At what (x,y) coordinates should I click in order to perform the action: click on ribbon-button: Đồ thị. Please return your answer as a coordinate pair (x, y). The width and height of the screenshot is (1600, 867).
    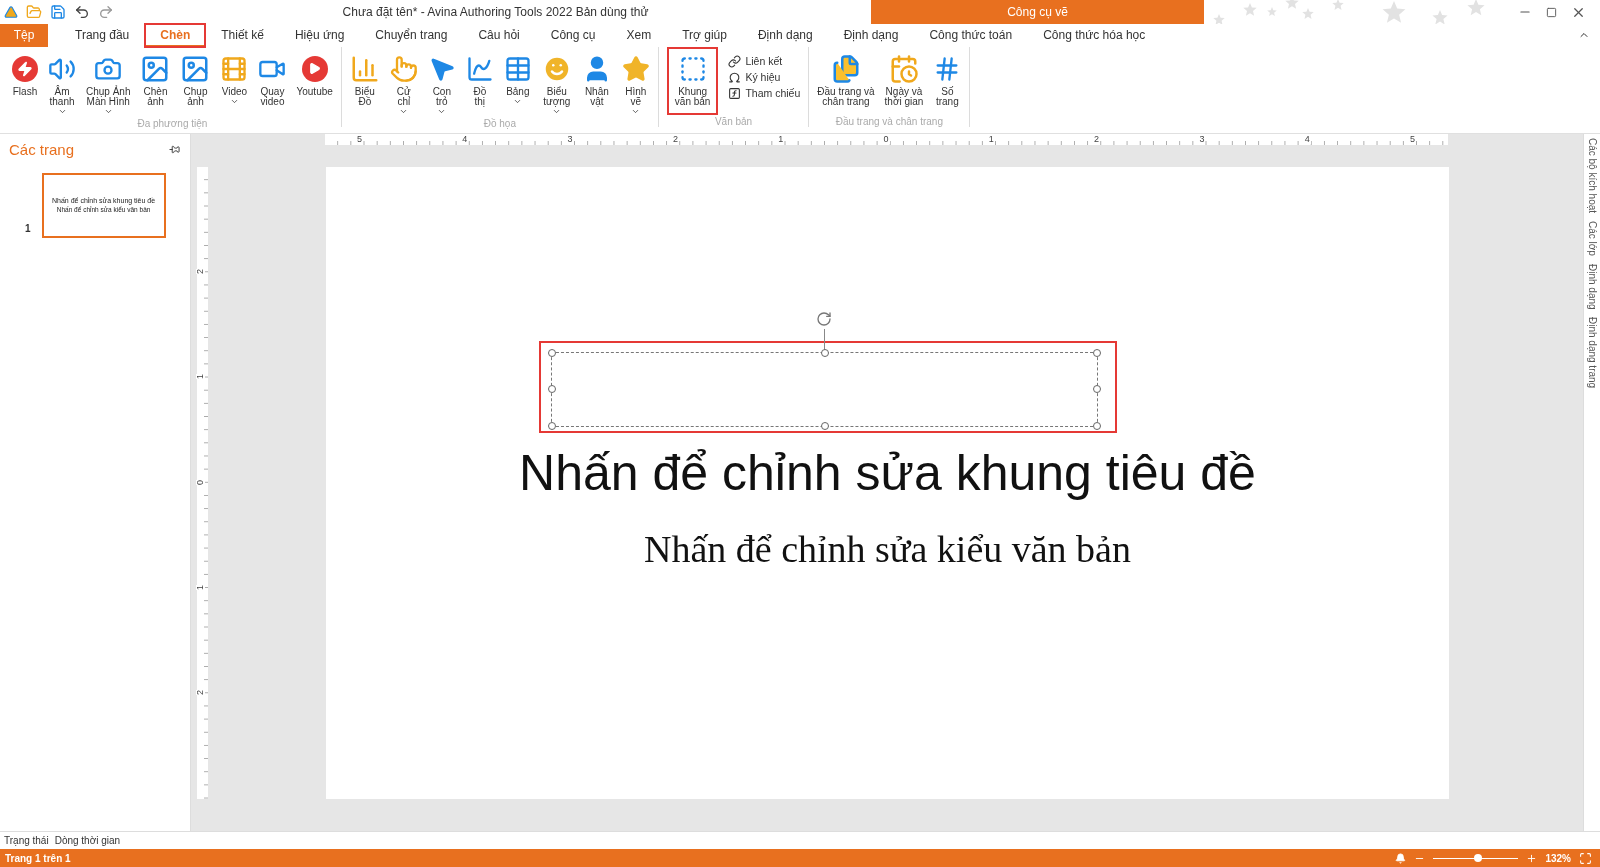
    Looking at the image, I should click on (479, 80).